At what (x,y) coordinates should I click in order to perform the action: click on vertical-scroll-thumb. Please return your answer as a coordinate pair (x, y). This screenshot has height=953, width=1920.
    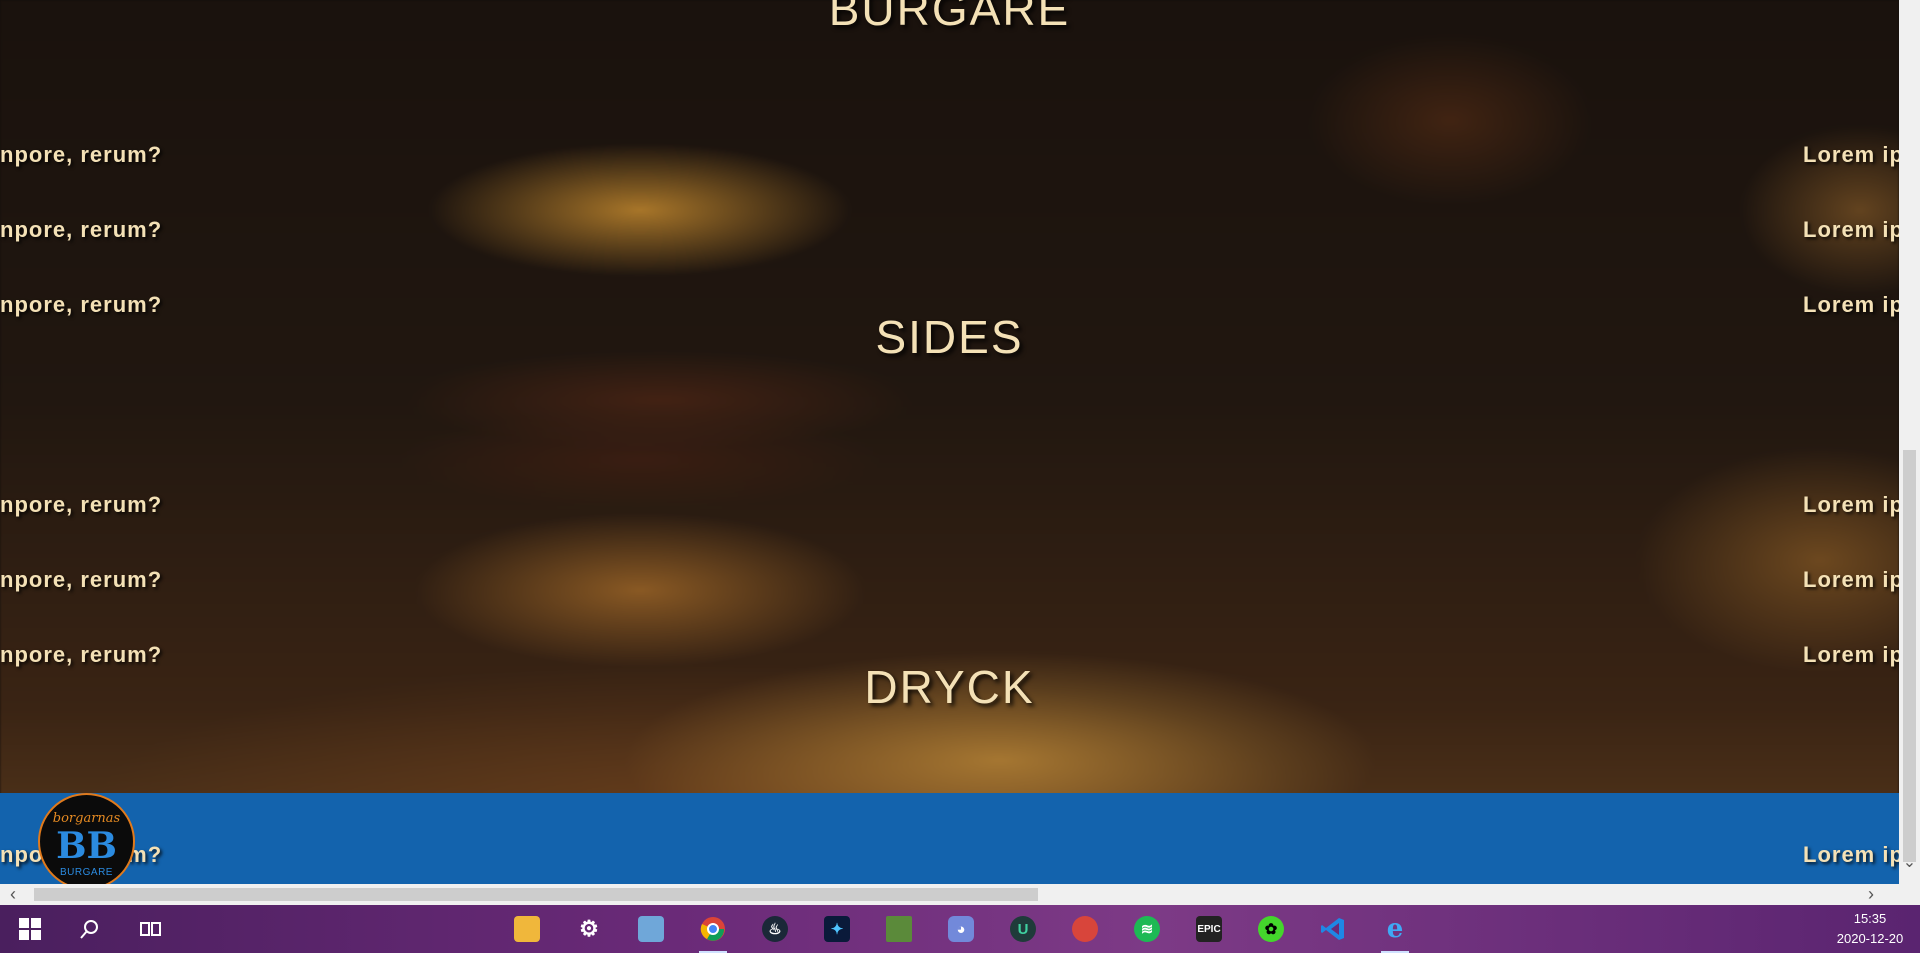
    Looking at the image, I should click on (1909, 656).